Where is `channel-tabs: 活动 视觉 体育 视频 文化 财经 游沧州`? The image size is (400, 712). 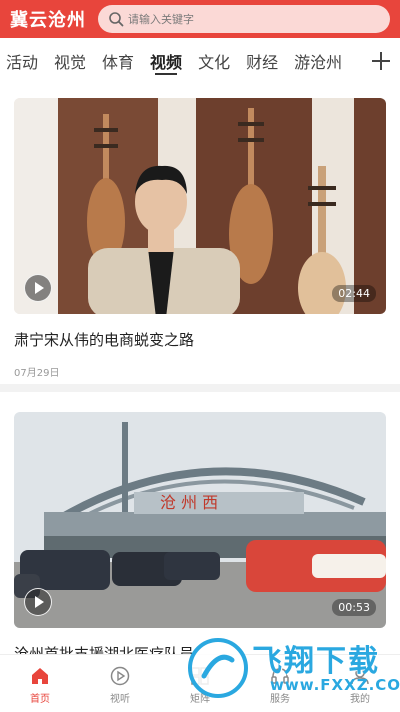 channel-tabs: 活动 视觉 体育 视频 文化 财经 游沧州 is located at coordinates (200, 61).